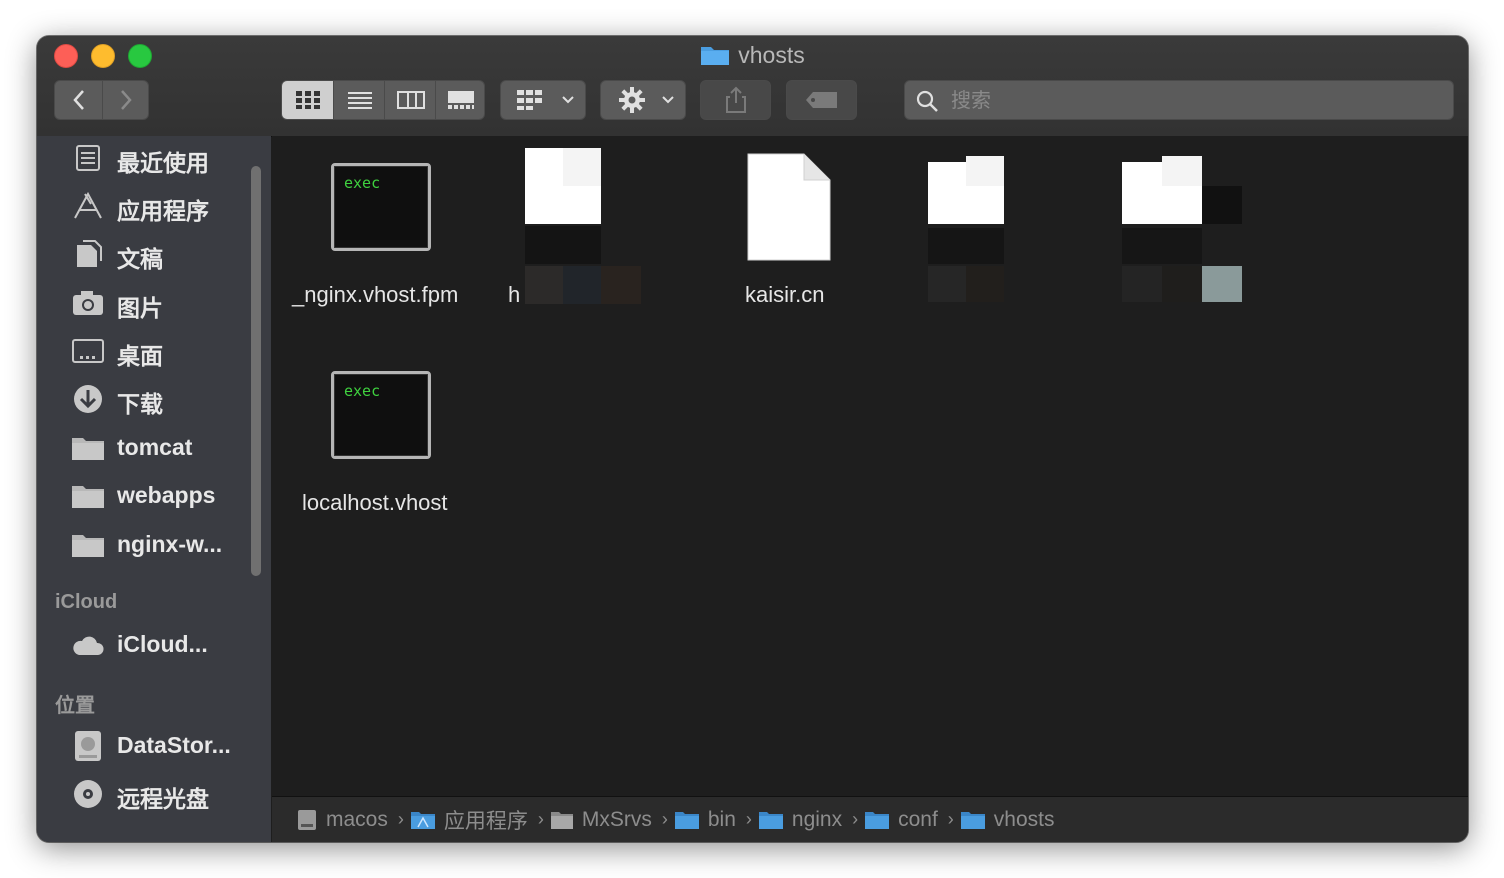  I want to click on documents-icon, so click(88, 254).